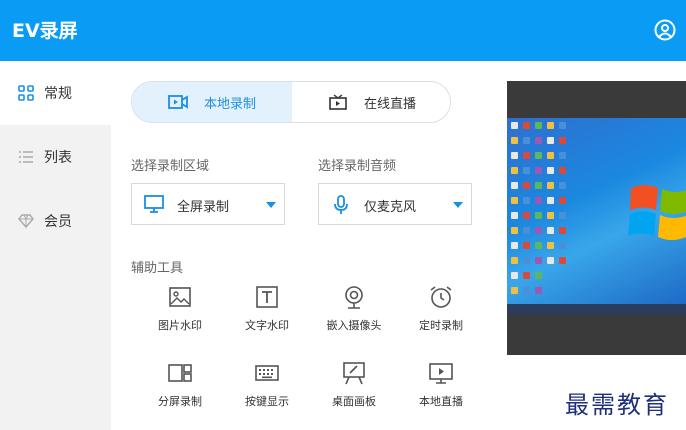  I want to click on tool-scheduled-record: 定时录制, so click(441, 315).